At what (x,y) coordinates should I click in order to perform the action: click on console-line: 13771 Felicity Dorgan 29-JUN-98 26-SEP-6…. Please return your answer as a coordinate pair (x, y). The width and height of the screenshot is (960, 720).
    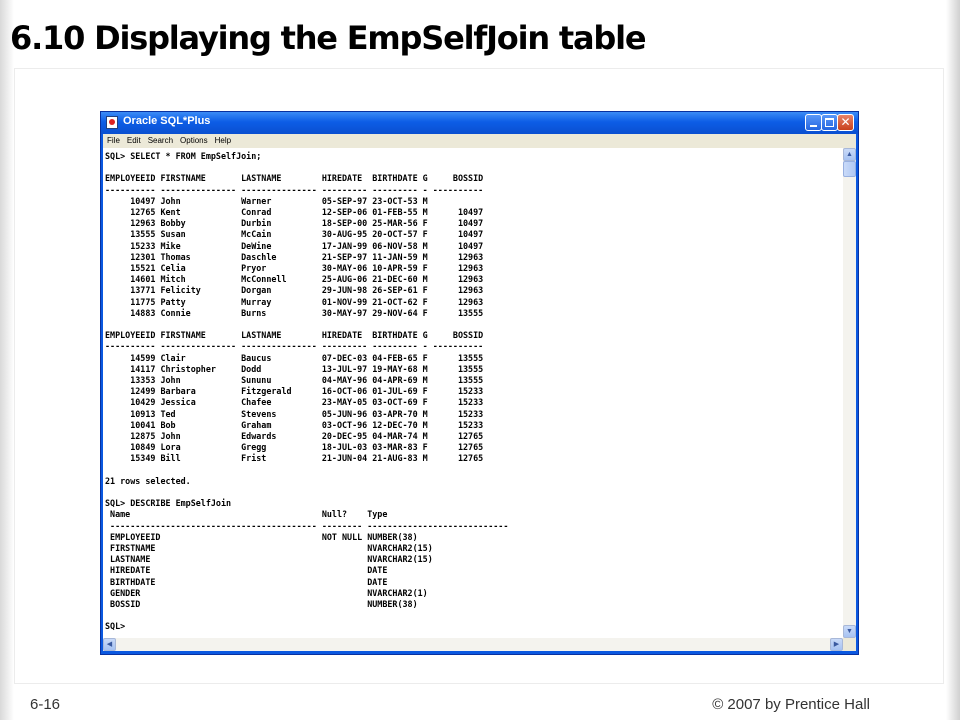
    Looking at the image, I should click on (294, 290).